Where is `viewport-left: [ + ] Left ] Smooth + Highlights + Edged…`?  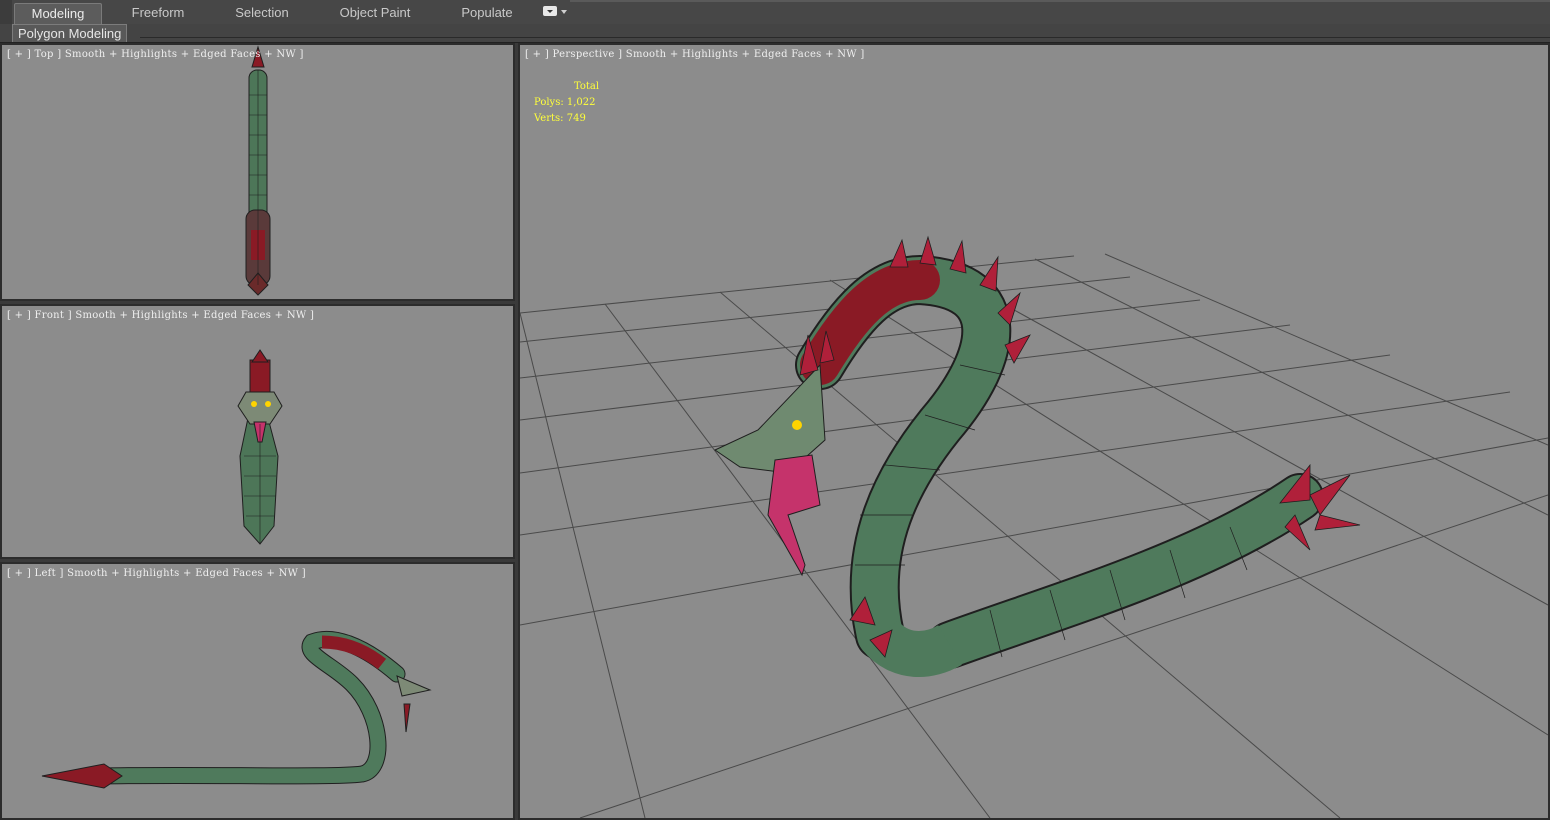
viewport-left: [ + ] Left ] Smooth + Highlights + Edged… is located at coordinates (257, 691).